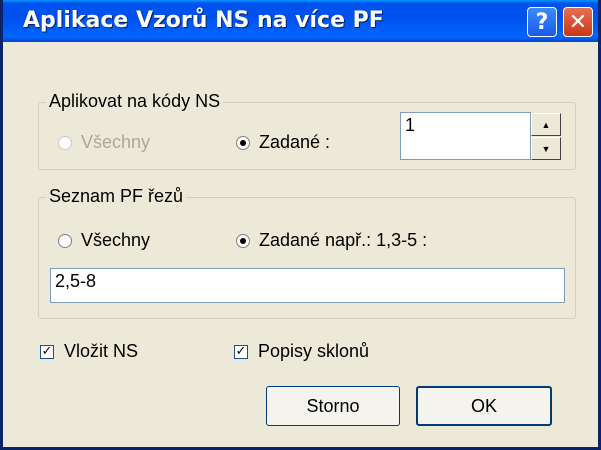 The image size is (601, 450). I want to click on checkbox-insert-ns: ✓ Vložit NS, so click(89, 351).